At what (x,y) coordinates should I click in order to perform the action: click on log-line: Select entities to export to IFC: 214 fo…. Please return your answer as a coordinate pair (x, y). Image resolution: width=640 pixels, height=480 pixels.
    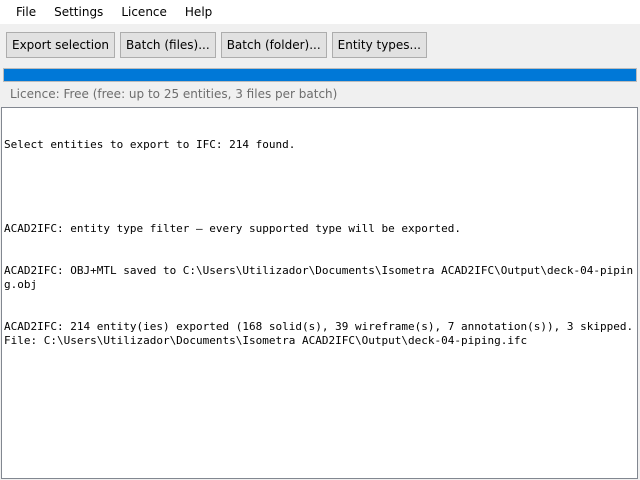
    Looking at the image, I should click on (150, 144).